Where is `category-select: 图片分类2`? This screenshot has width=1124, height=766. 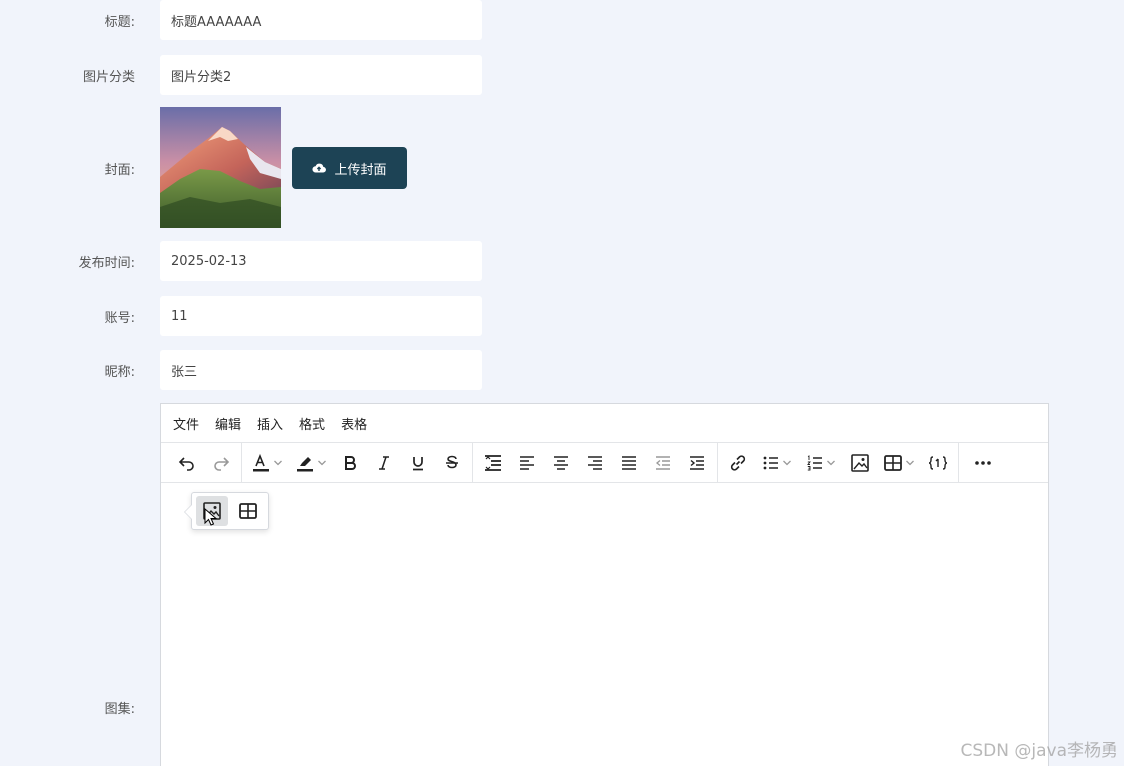 category-select: 图片分类2 is located at coordinates (321, 75).